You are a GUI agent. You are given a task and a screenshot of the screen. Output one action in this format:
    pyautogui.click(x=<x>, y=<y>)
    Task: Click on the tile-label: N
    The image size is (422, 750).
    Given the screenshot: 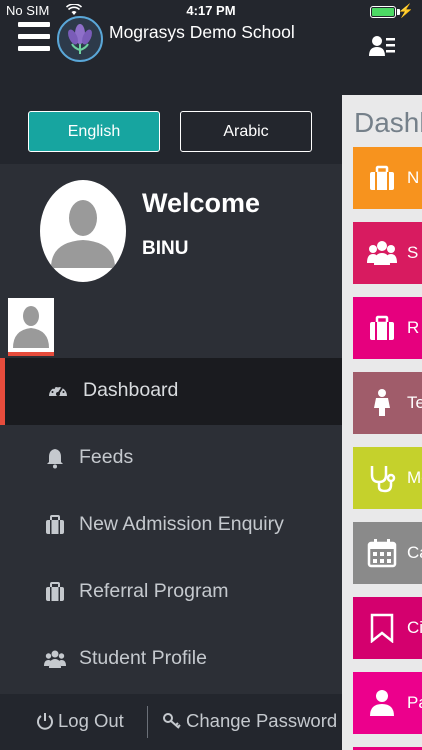 What is the action you would take?
    pyautogui.click(x=413, y=177)
    